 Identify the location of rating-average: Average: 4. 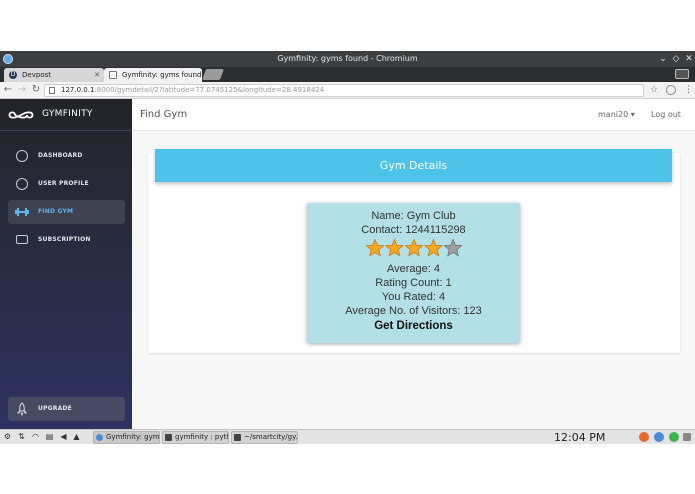
(413, 269).